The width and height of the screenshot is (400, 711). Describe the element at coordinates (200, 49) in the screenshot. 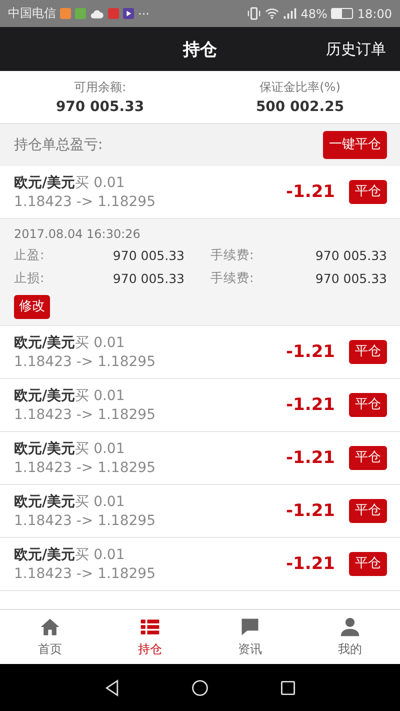

I see `page-title: 持仓` at that location.